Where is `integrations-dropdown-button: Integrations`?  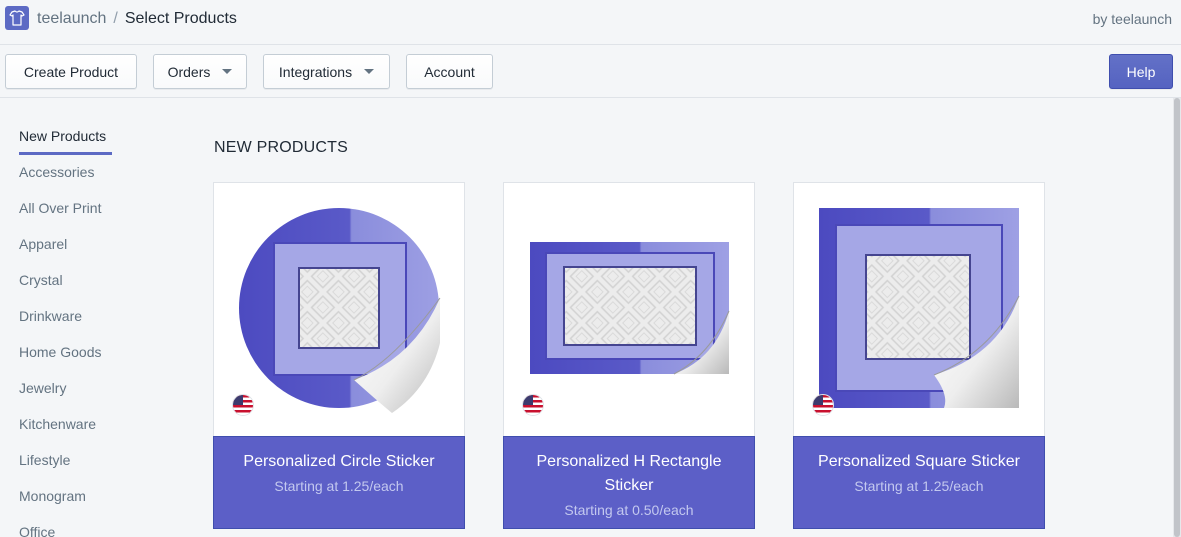 integrations-dropdown-button: Integrations is located at coordinates (326, 71).